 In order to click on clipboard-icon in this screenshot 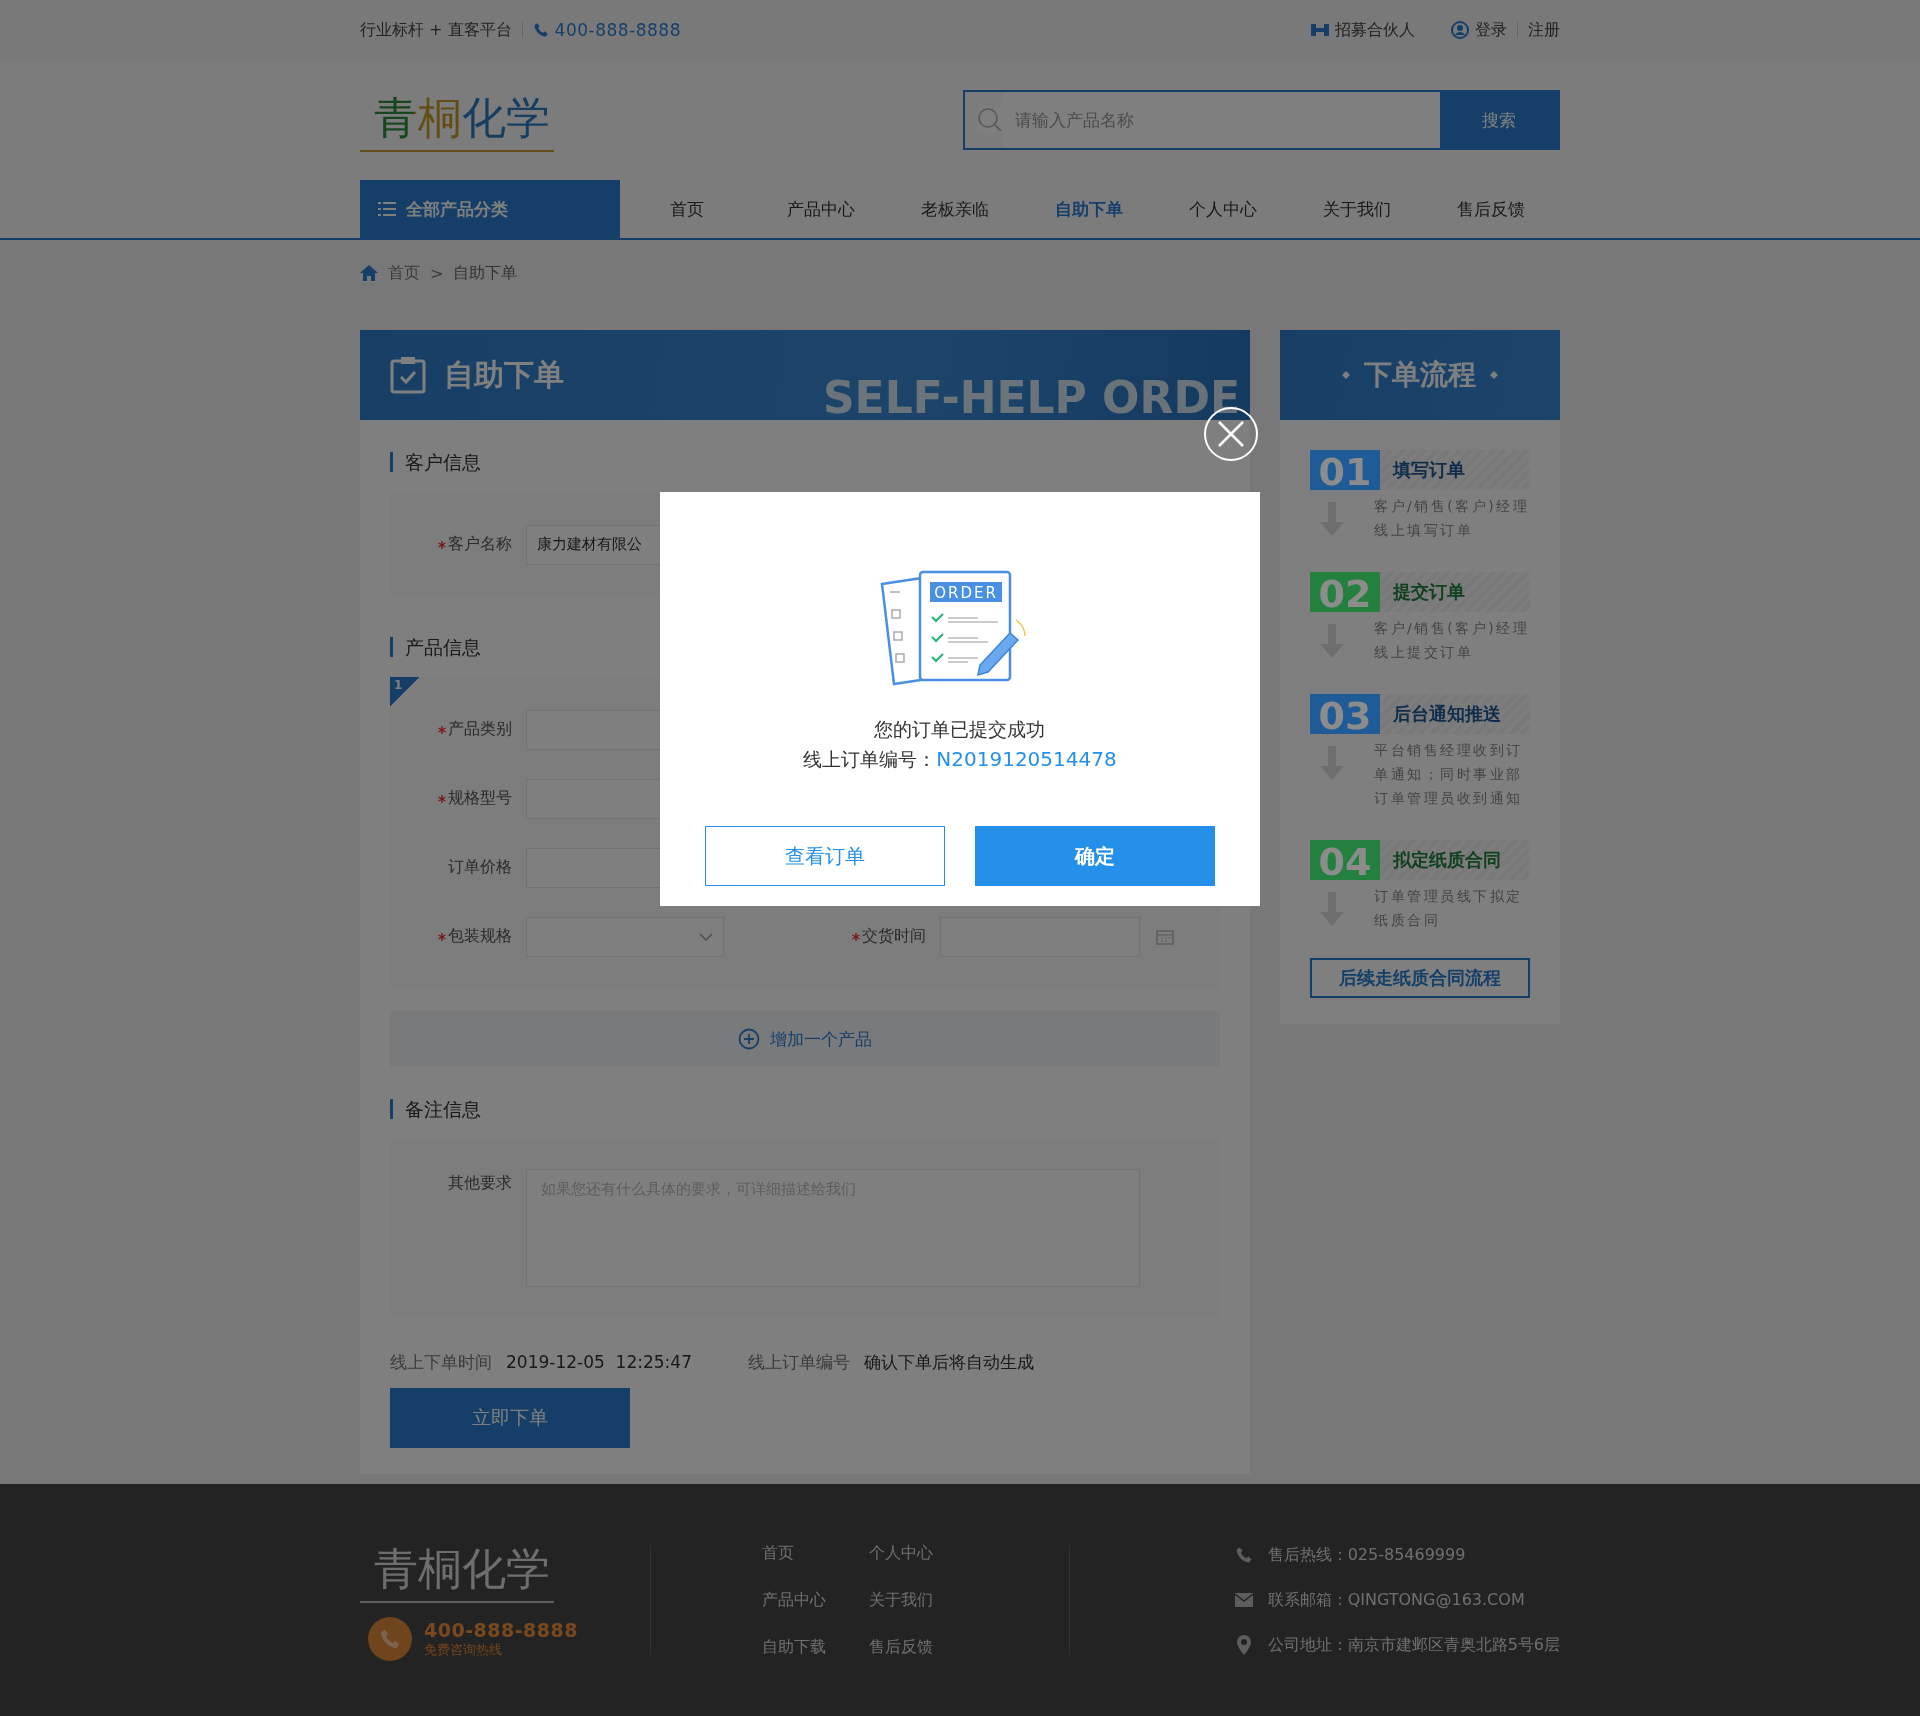, I will do `click(408, 375)`.